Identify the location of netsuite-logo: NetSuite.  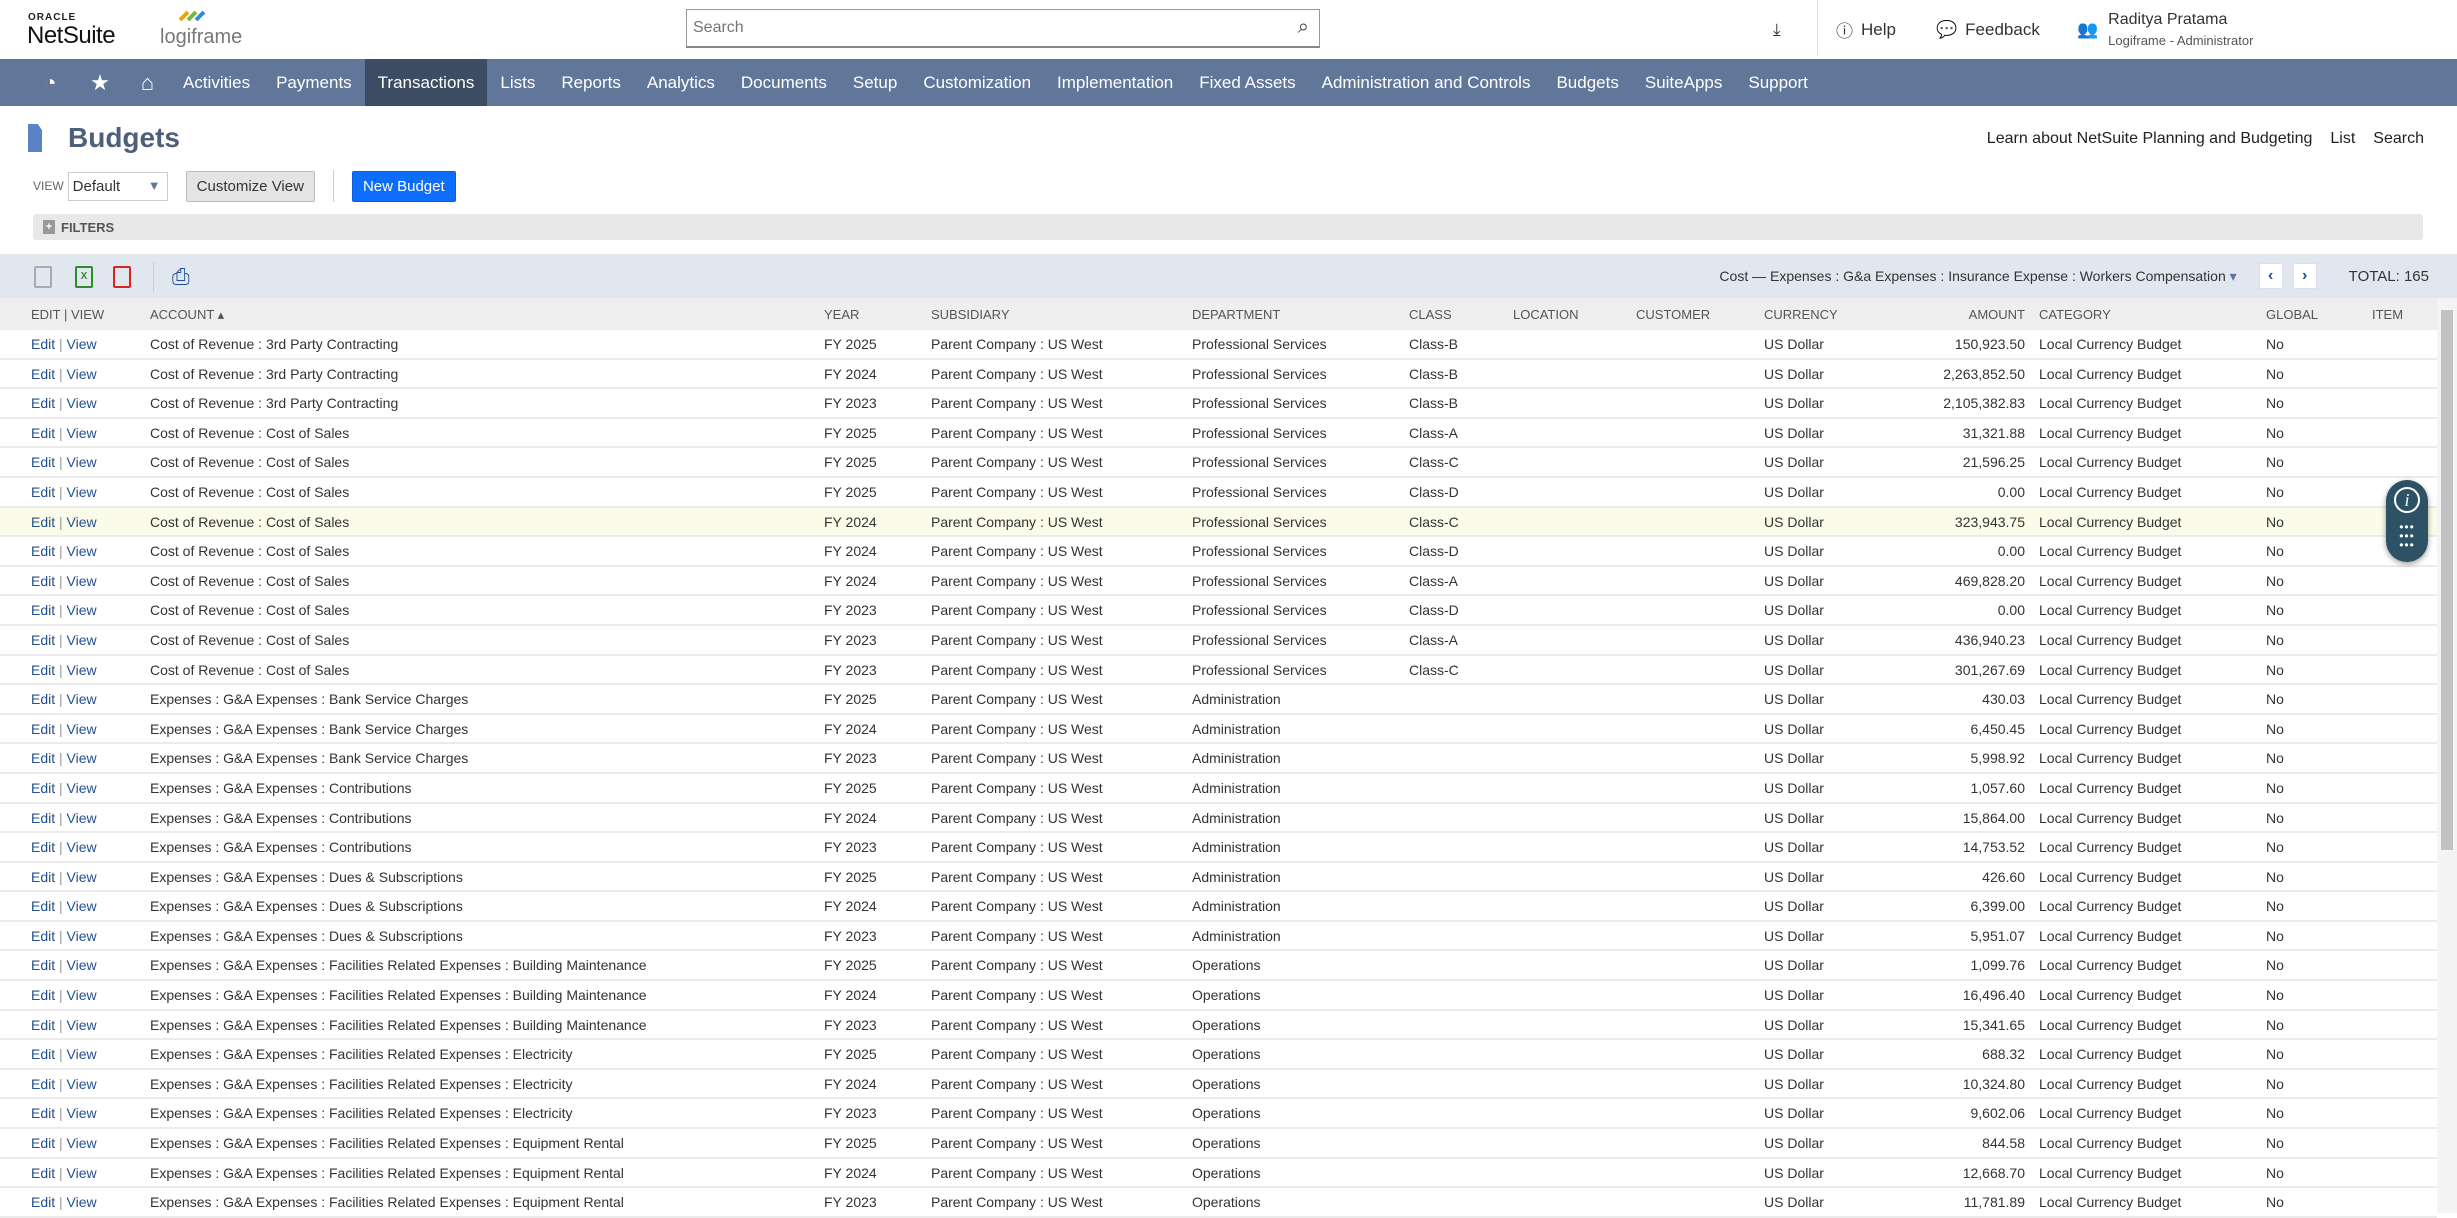
(71, 36).